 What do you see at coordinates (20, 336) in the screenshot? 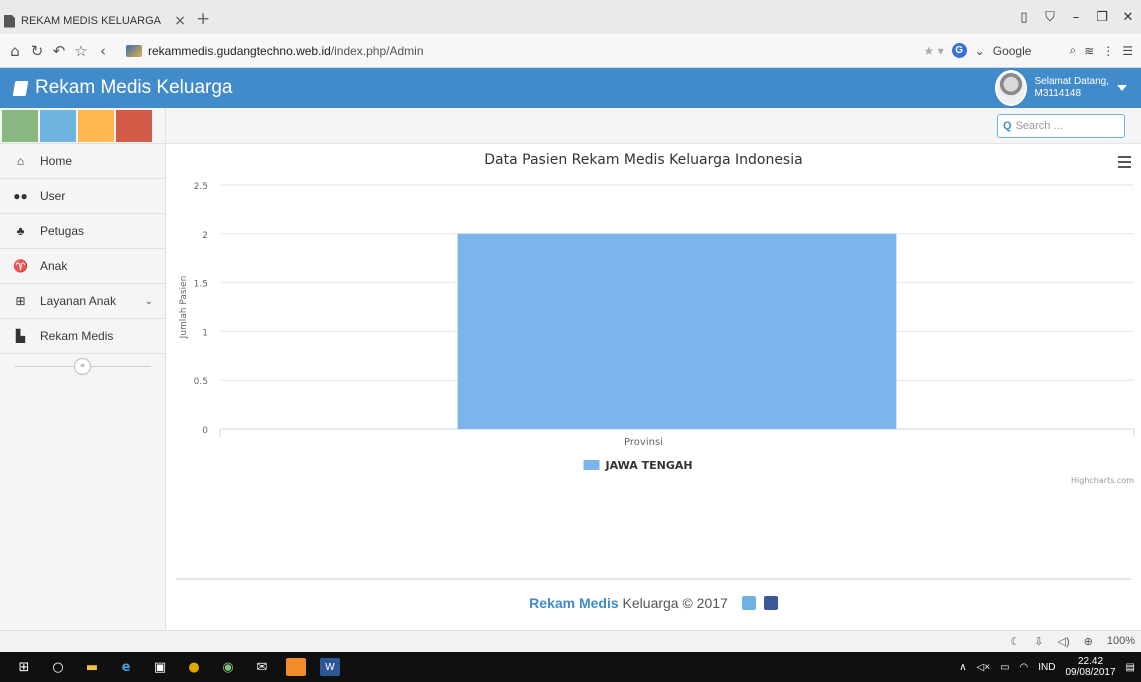
I see `records-icon: ▙` at bounding box center [20, 336].